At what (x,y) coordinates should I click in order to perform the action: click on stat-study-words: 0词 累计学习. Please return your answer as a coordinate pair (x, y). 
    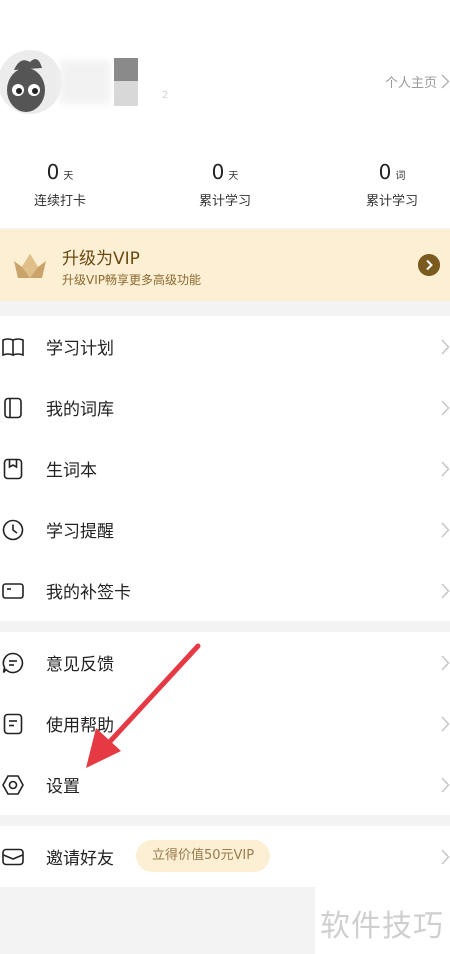
    Looking at the image, I should click on (391, 184).